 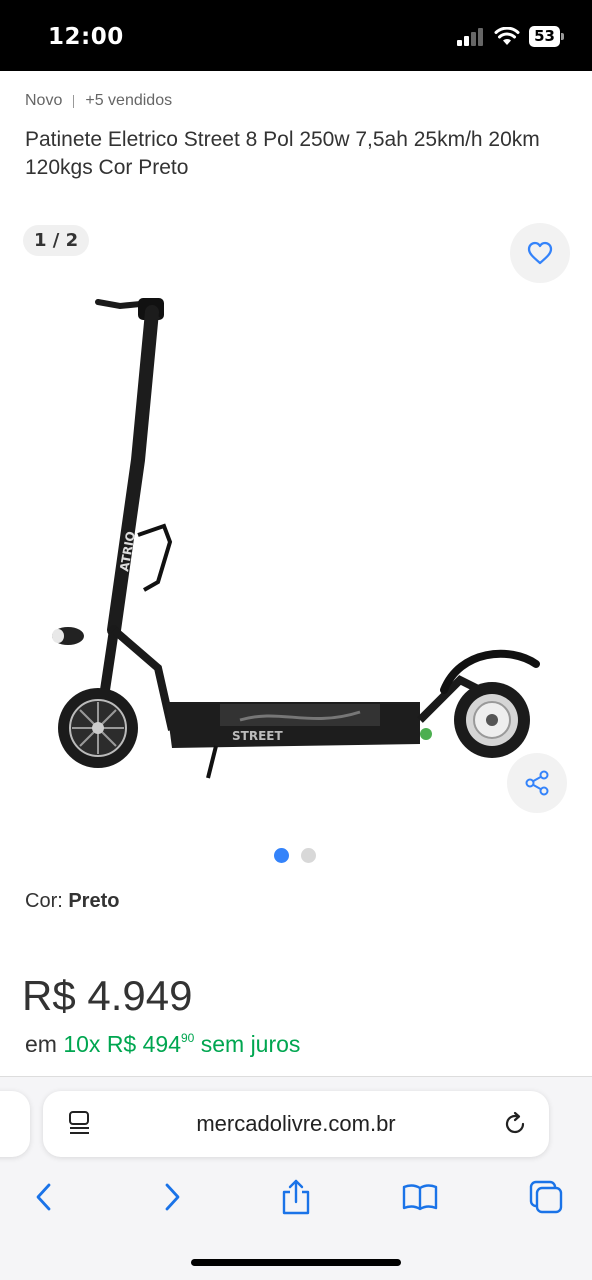 What do you see at coordinates (281, 855) in the screenshot?
I see `pagination-dot-active` at bounding box center [281, 855].